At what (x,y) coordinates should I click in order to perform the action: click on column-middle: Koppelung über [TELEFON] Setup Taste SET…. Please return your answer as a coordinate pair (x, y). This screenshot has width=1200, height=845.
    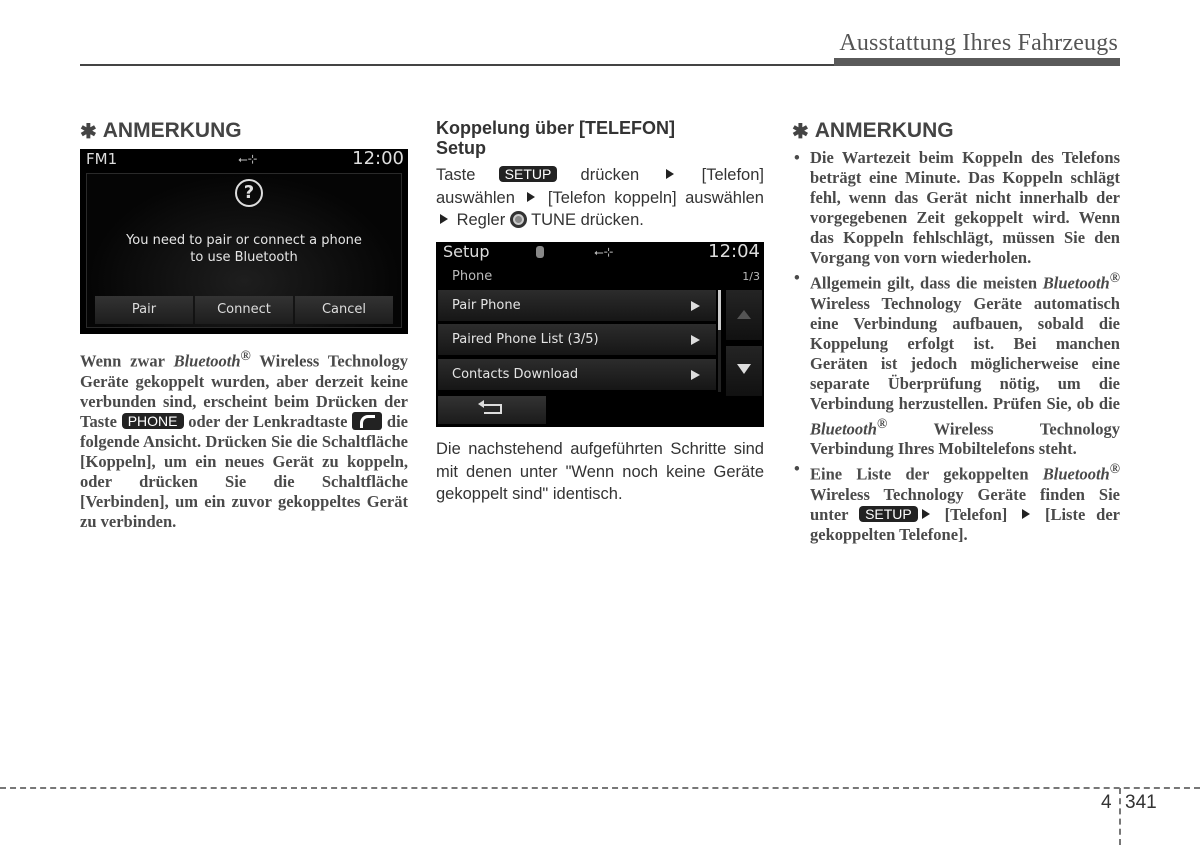
    Looking at the image, I should click on (600, 175).